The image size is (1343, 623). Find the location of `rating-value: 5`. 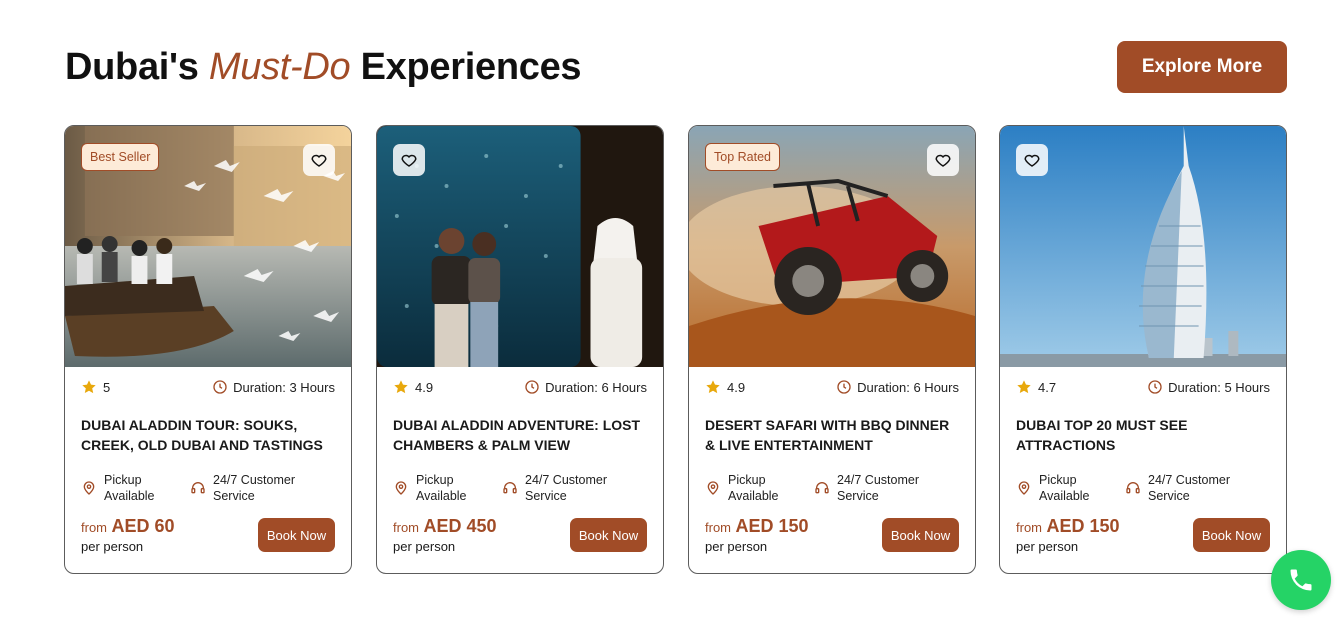

rating-value: 5 is located at coordinates (107, 387).